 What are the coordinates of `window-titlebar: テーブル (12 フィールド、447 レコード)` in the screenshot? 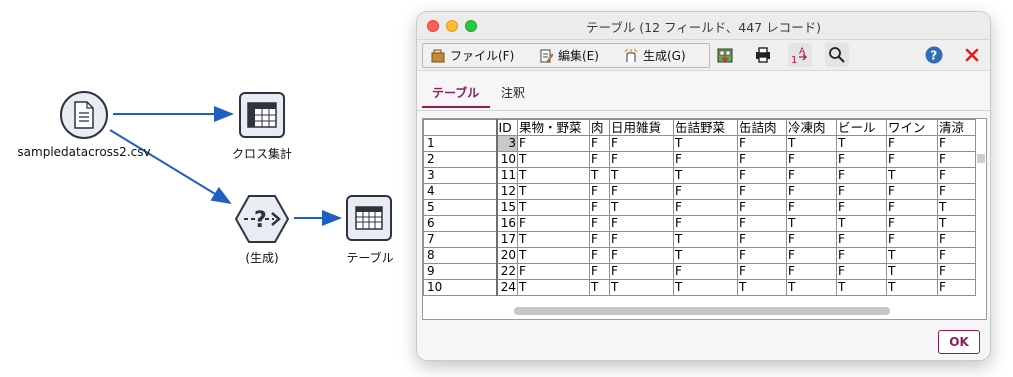 It's located at (703, 26).